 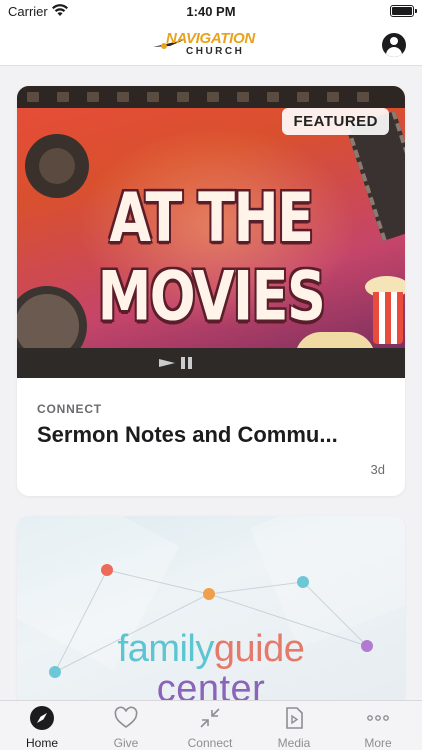 What do you see at coordinates (211, 257) in the screenshot?
I see `image-title: AT THE MOVIES` at bounding box center [211, 257].